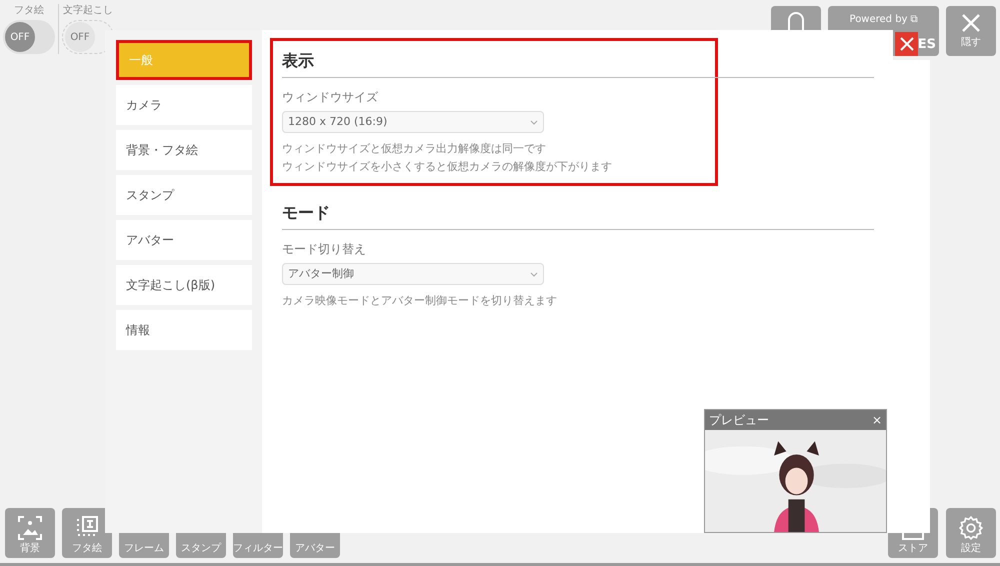 This screenshot has width=1000, height=566. Describe the element at coordinates (414, 149) in the screenshot. I see `help-text: ウィンドウサイズと仮想カメラ出力解像度は同一です` at that location.